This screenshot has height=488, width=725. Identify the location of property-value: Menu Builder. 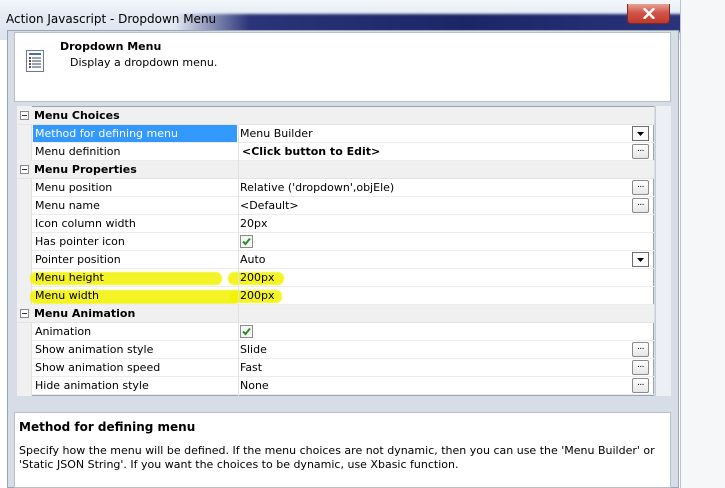
(276, 133).